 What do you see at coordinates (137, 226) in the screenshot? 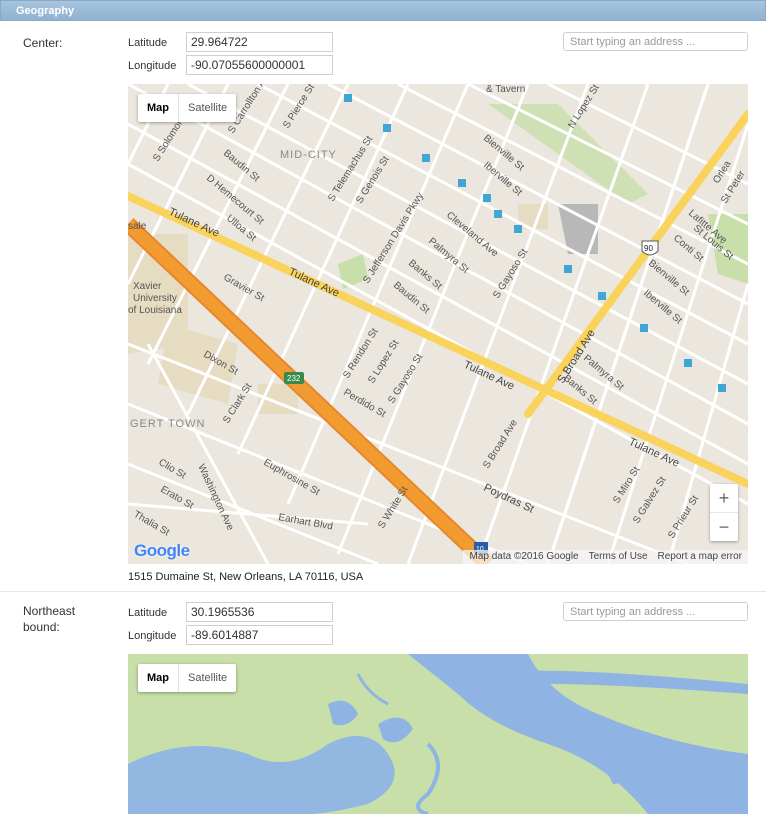
I see `map-street-label: sale` at bounding box center [137, 226].